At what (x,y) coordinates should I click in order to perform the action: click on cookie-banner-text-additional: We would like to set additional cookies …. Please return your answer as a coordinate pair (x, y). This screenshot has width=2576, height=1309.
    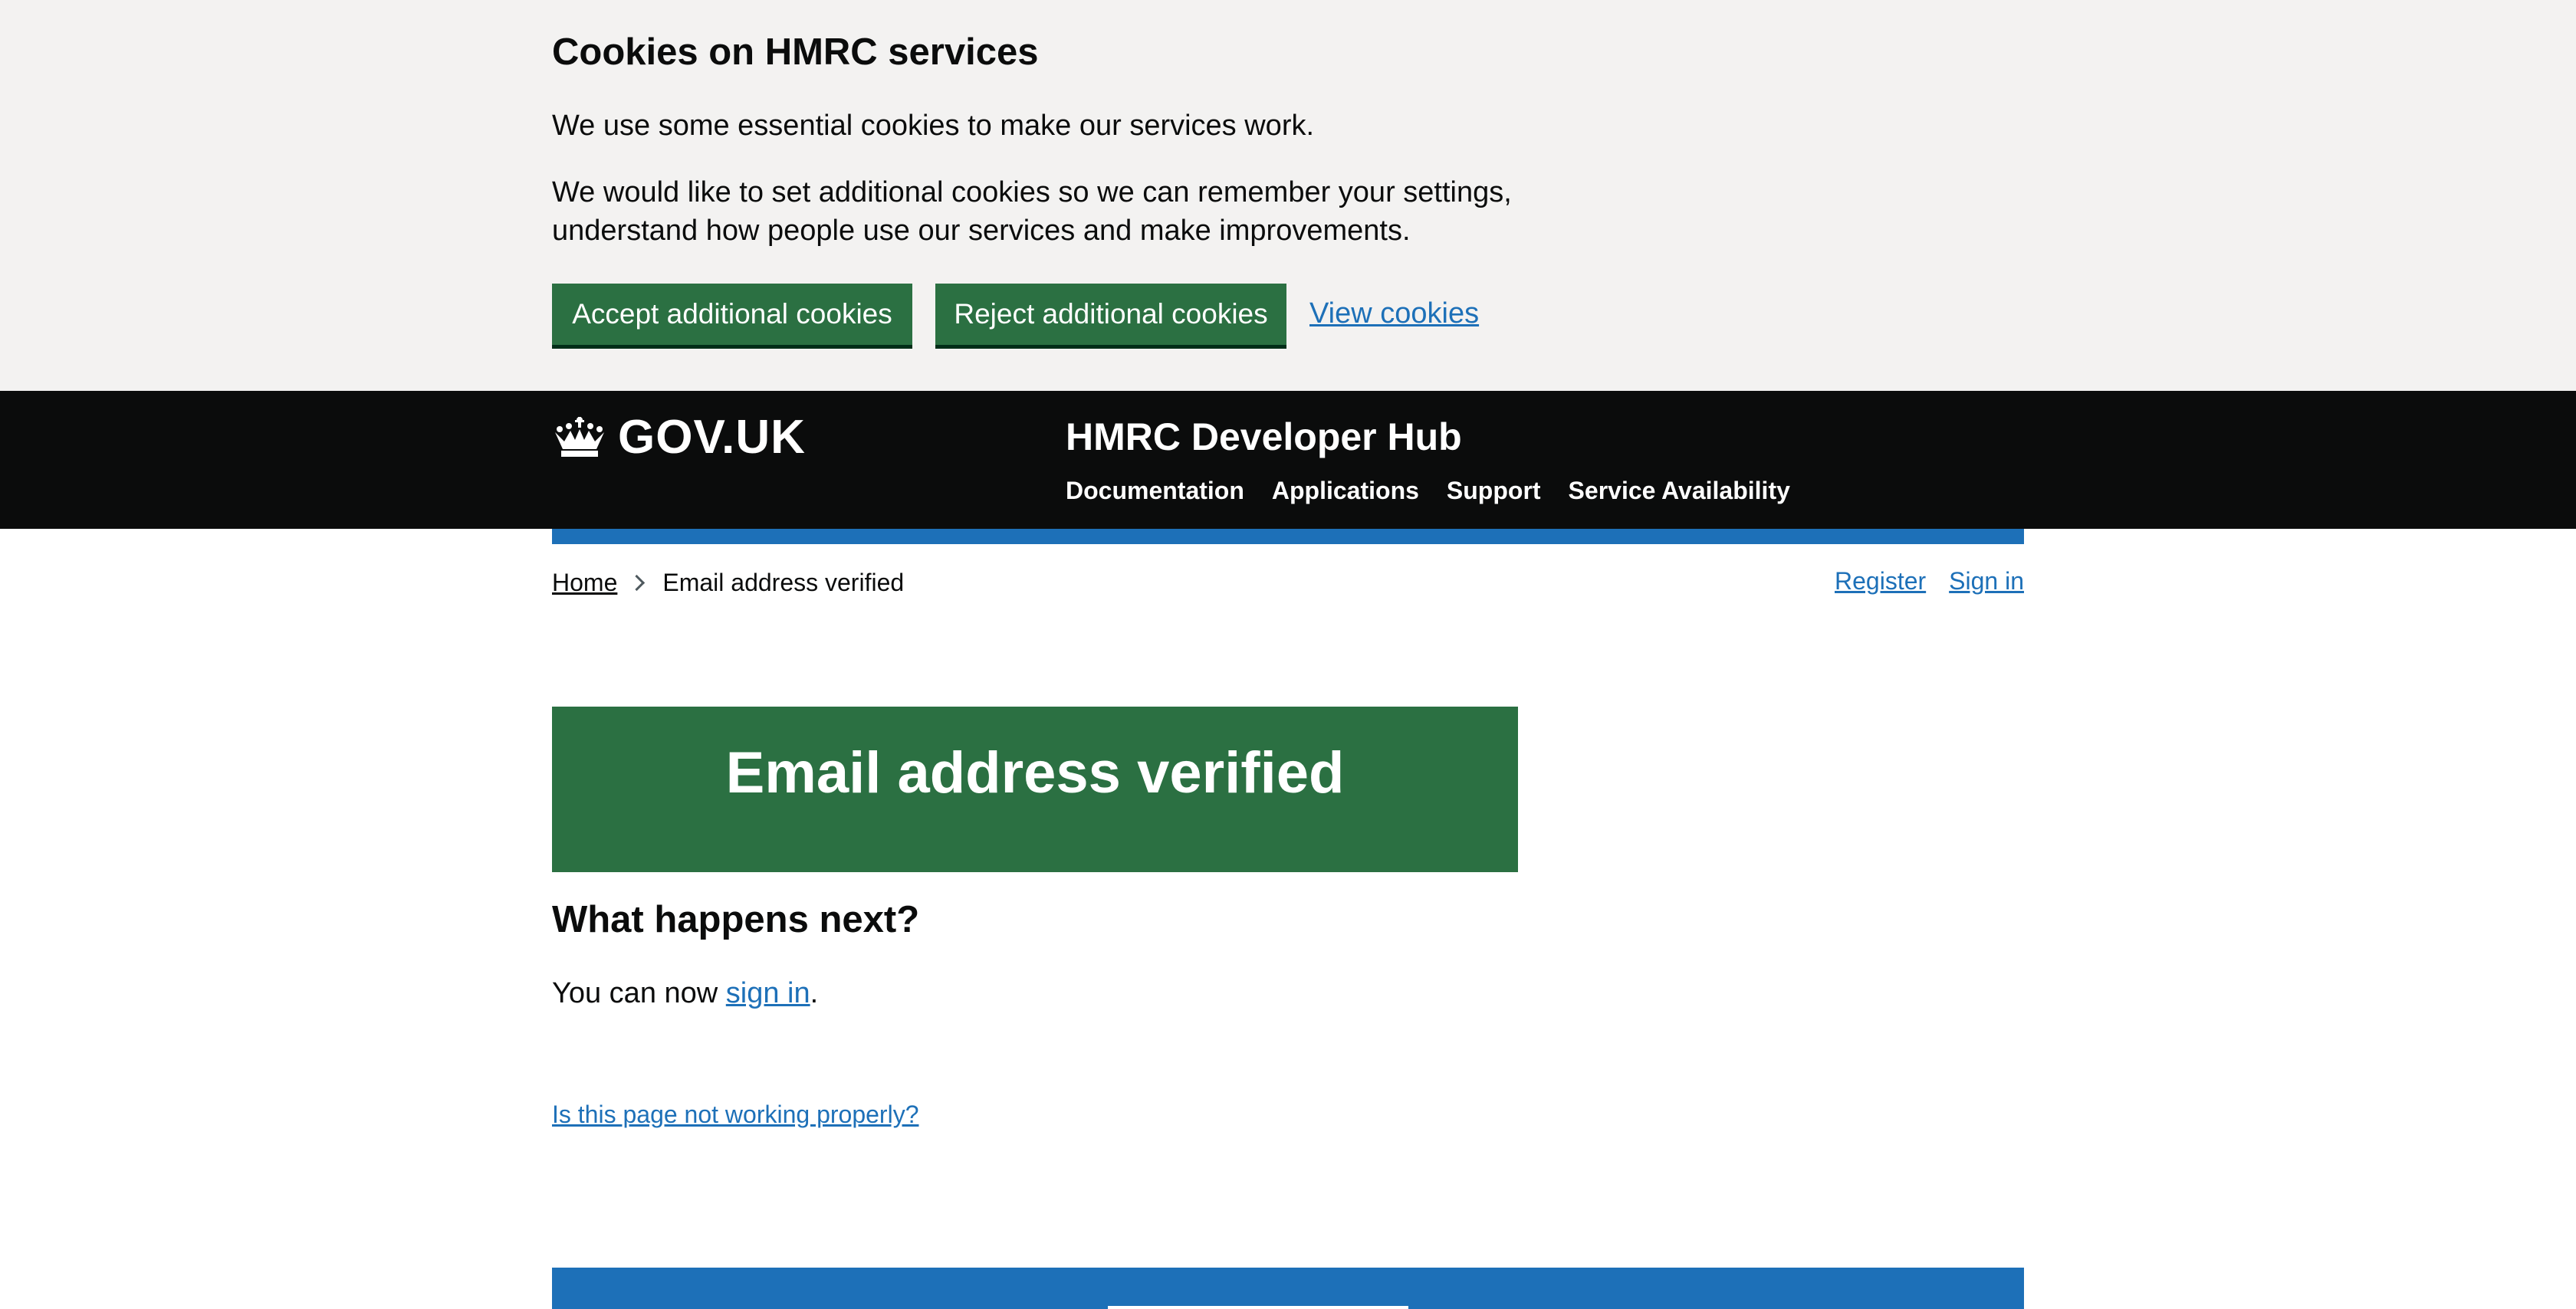
    Looking at the image, I should click on (1032, 212).